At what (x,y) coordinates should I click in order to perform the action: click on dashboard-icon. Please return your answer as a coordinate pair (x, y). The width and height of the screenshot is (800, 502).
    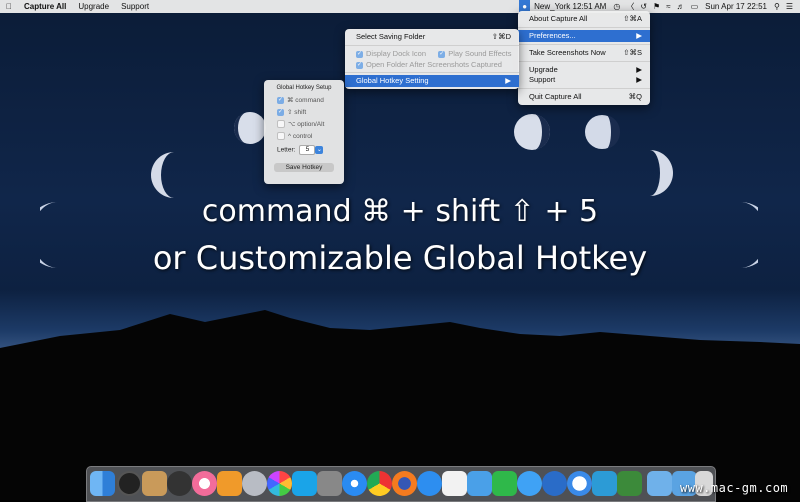
    Looking at the image, I should click on (129, 483).